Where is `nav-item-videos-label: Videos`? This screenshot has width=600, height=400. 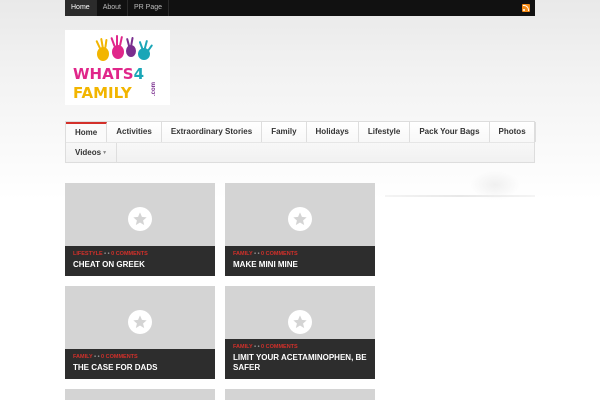 nav-item-videos-label: Videos is located at coordinates (88, 152).